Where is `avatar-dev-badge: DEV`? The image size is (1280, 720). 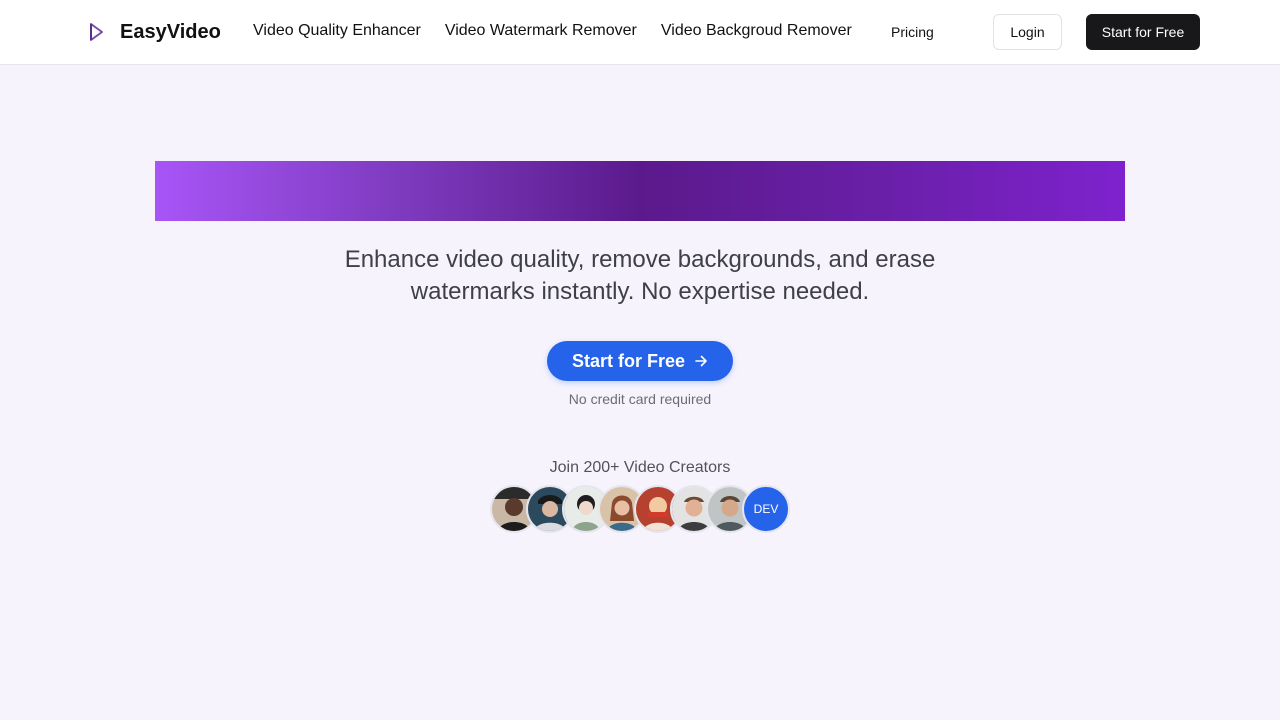
avatar-dev-badge: DEV is located at coordinates (766, 509).